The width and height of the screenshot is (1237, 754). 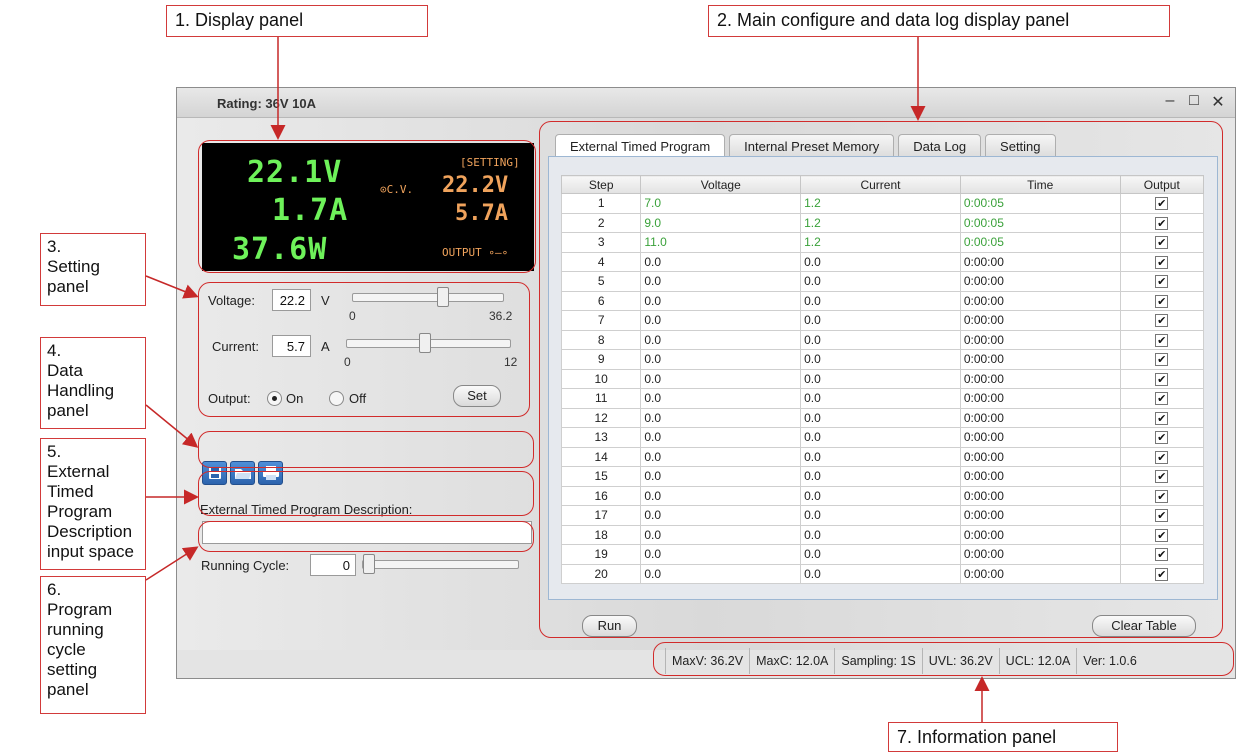 What do you see at coordinates (1194, 102) in the screenshot?
I see `maximize-icon: □` at bounding box center [1194, 102].